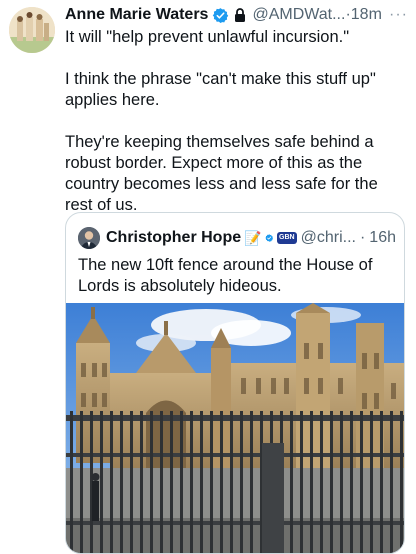  I want to click on quoted-tweet-header: Christopher Hope 📝 GBN @chri... · 16h, so click(237, 238).